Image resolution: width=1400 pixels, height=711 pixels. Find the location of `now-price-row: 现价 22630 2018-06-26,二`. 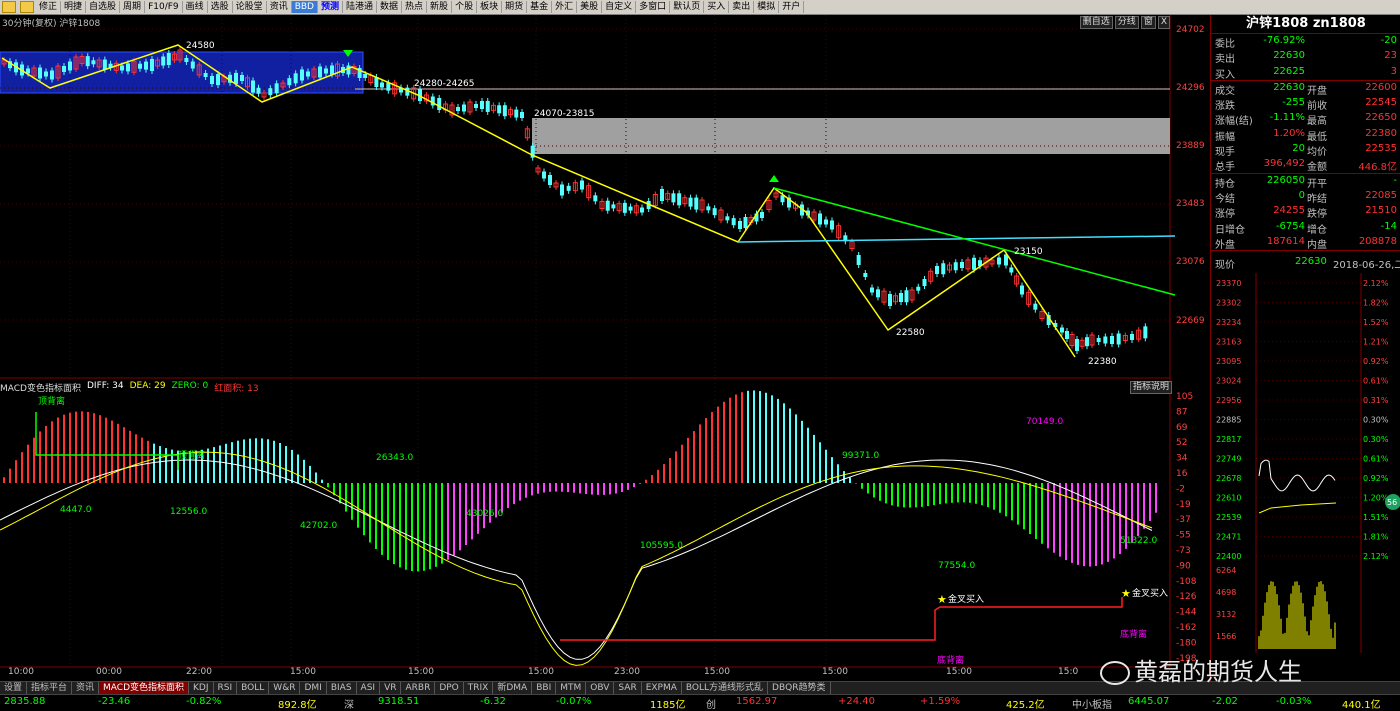

now-price-row: 现价 22630 2018-06-26,二 is located at coordinates (1305, 262).